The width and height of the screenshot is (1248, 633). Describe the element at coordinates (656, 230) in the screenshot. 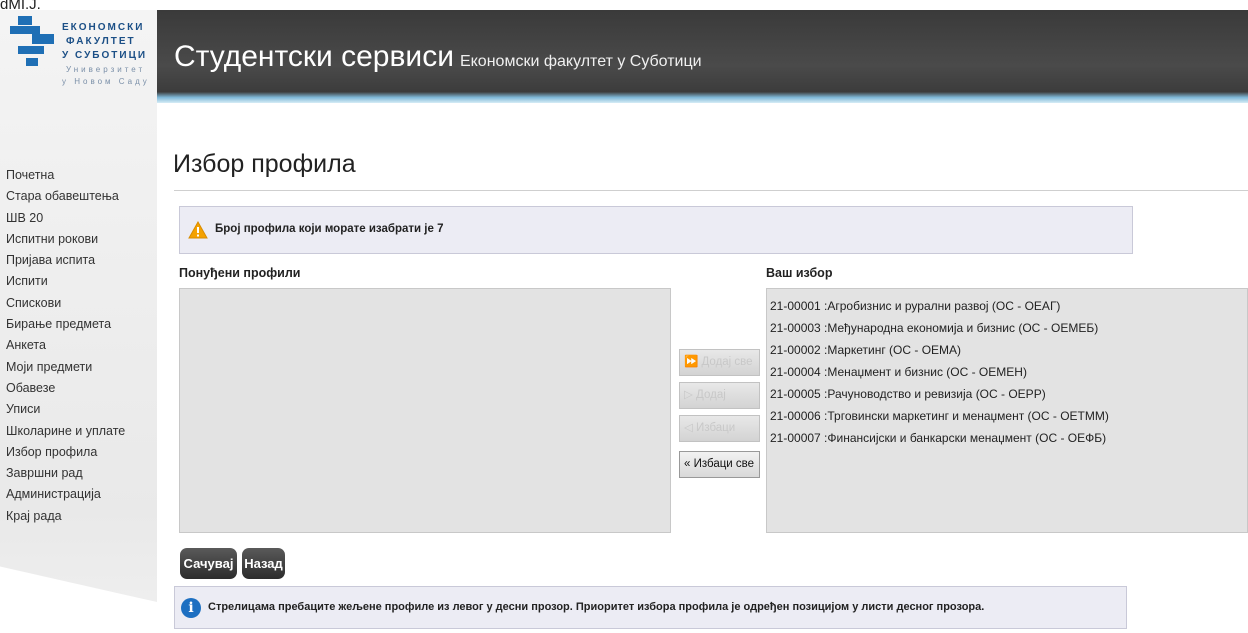

I see `alert-box: Број профила који морате изабрати је 7` at that location.